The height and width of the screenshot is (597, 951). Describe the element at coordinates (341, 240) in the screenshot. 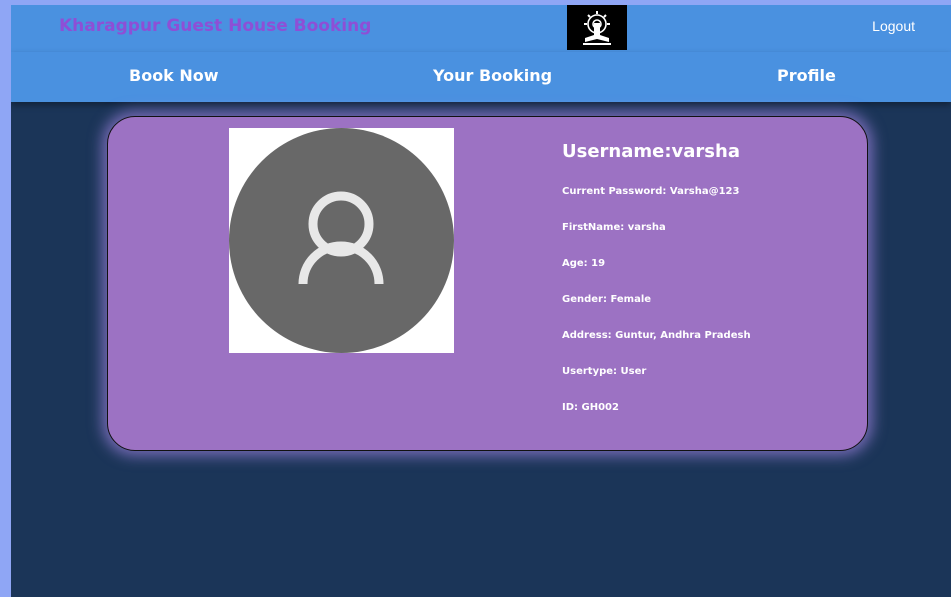

I see `user-avatar-icon` at that location.